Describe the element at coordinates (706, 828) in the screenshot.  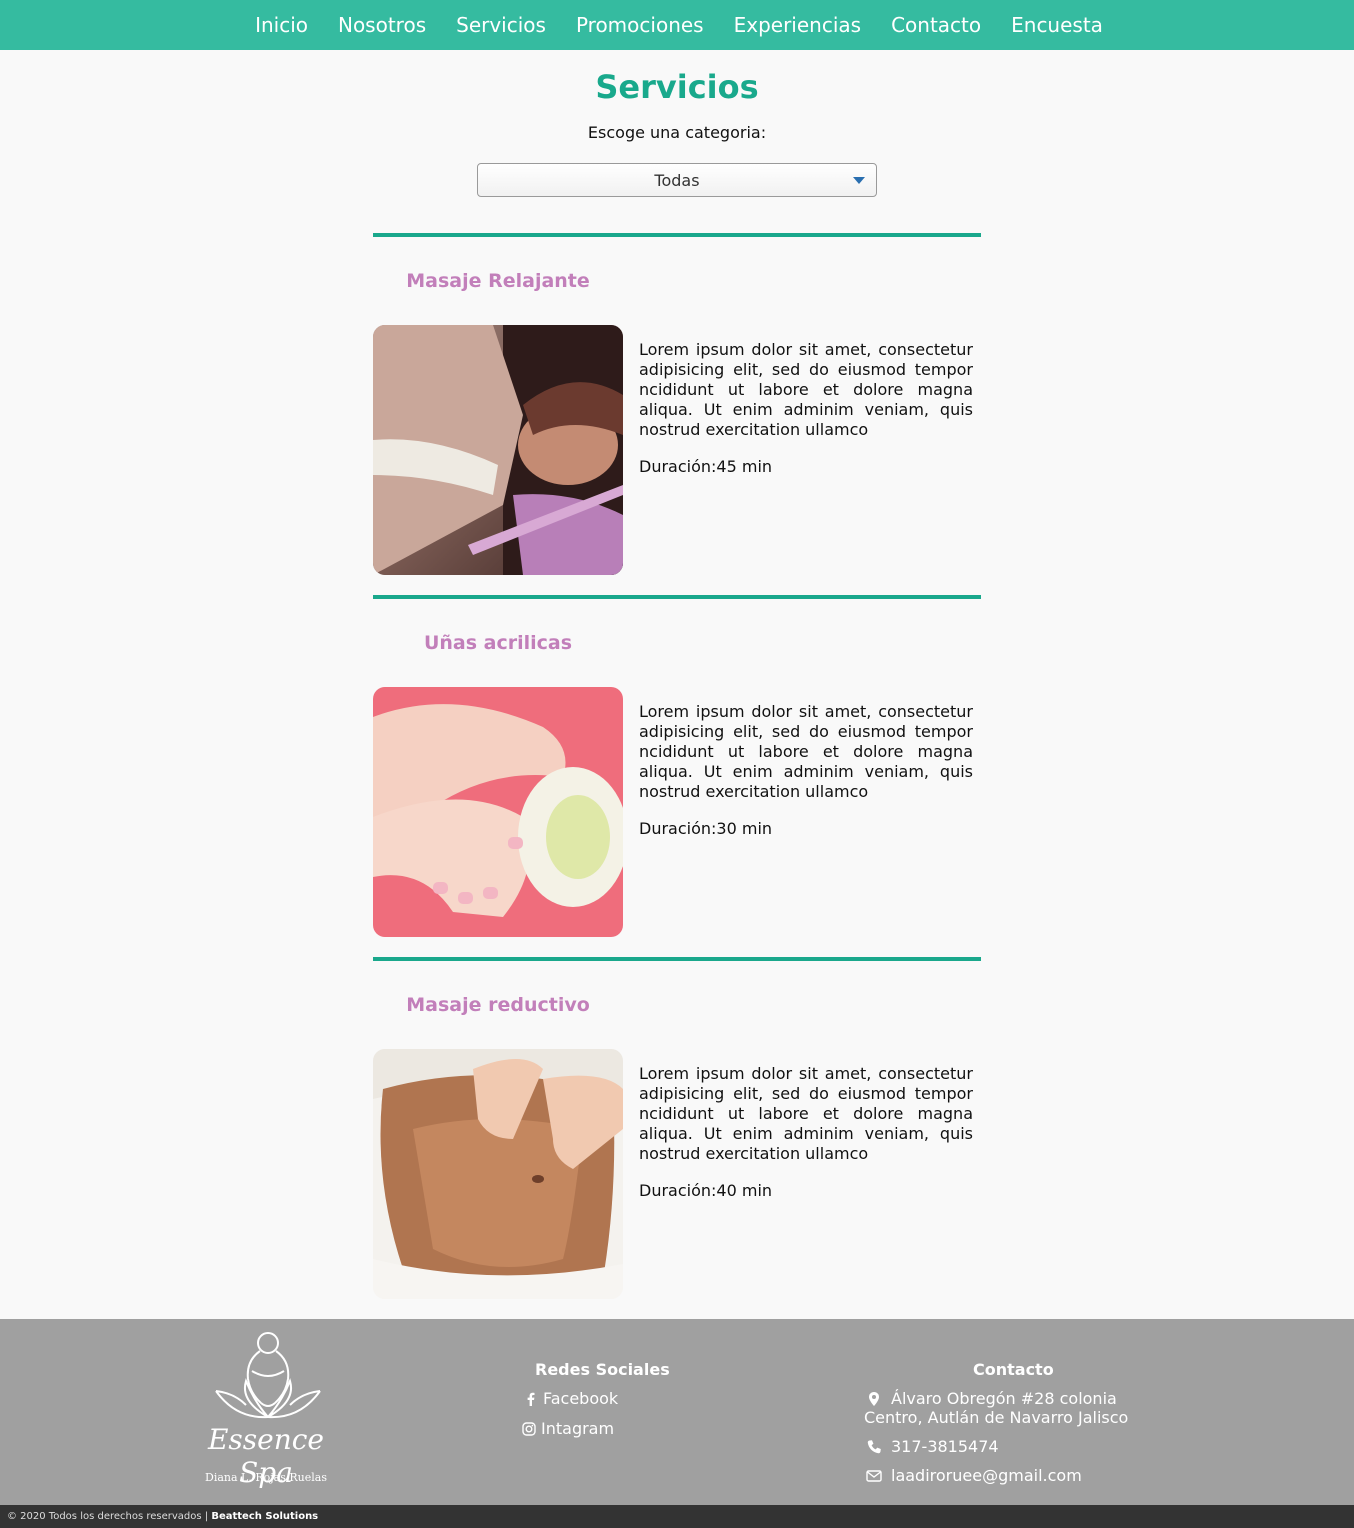
I see `service-duration: Duración:30 min` at that location.